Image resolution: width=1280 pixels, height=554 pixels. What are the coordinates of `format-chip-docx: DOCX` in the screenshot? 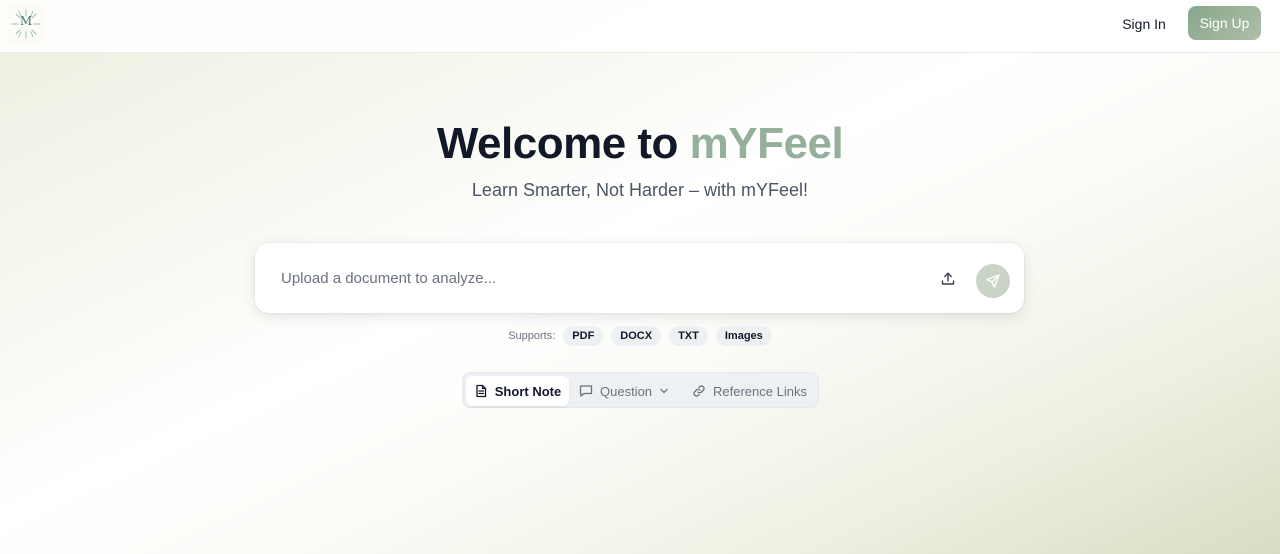 It's located at (636, 336).